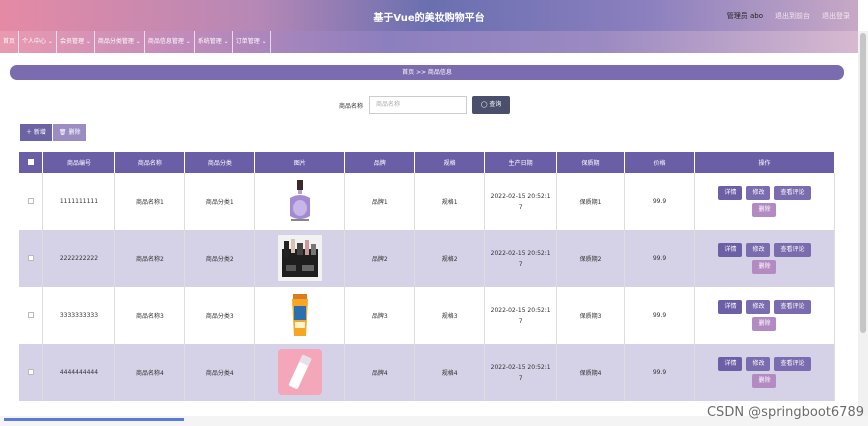 The image size is (868, 426). Describe the element at coordinates (863, 228) in the screenshot. I see `vertical-scrollbar` at that location.